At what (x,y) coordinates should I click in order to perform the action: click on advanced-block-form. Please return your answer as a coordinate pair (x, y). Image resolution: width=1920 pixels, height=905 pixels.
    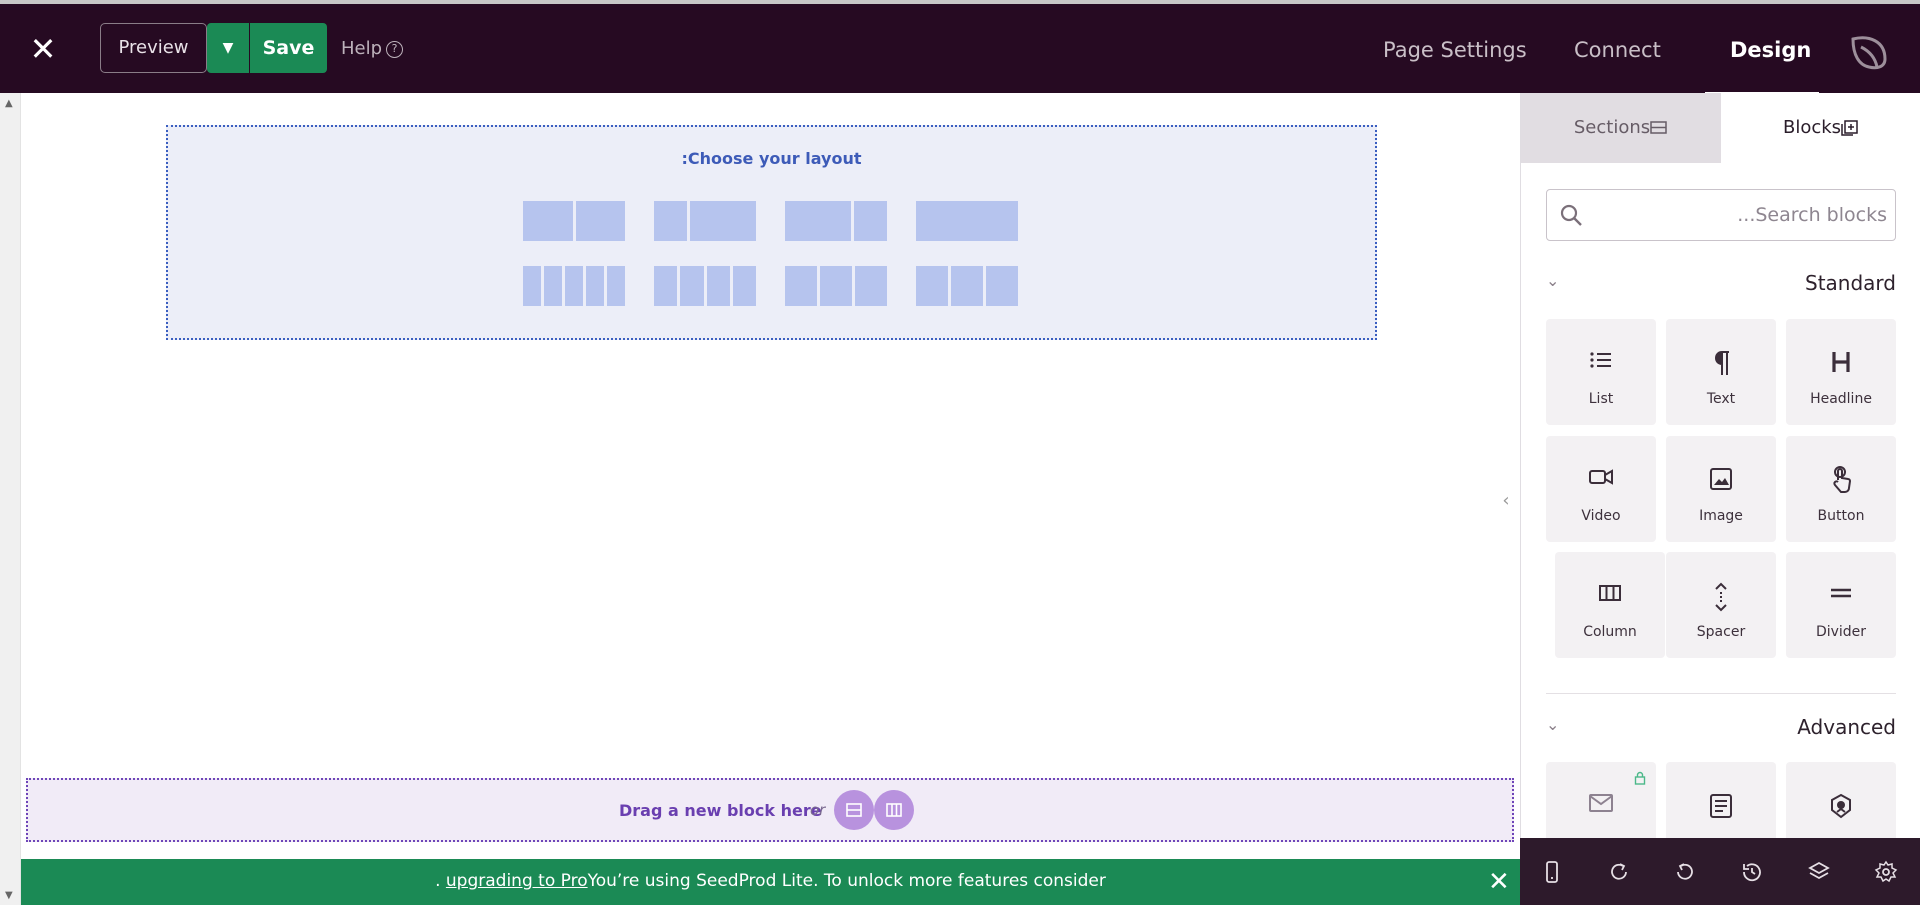
    Looking at the image, I should click on (1721, 800).